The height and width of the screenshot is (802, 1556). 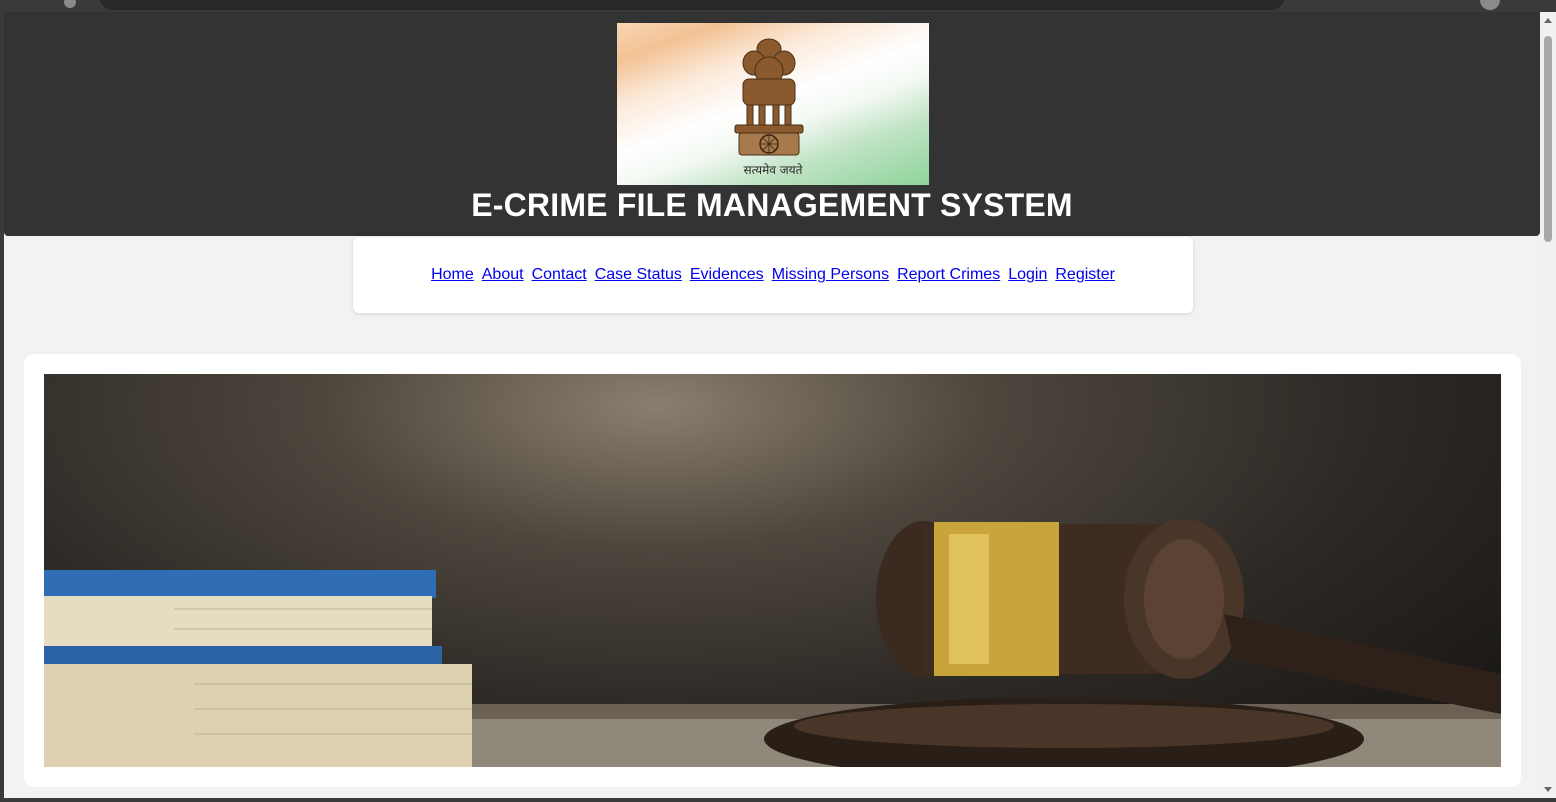 What do you see at coordinates (773, 170) in the screenshot?
I see `emblem-motto: सत्यमेव जयते` at bounding box center [773, 170].